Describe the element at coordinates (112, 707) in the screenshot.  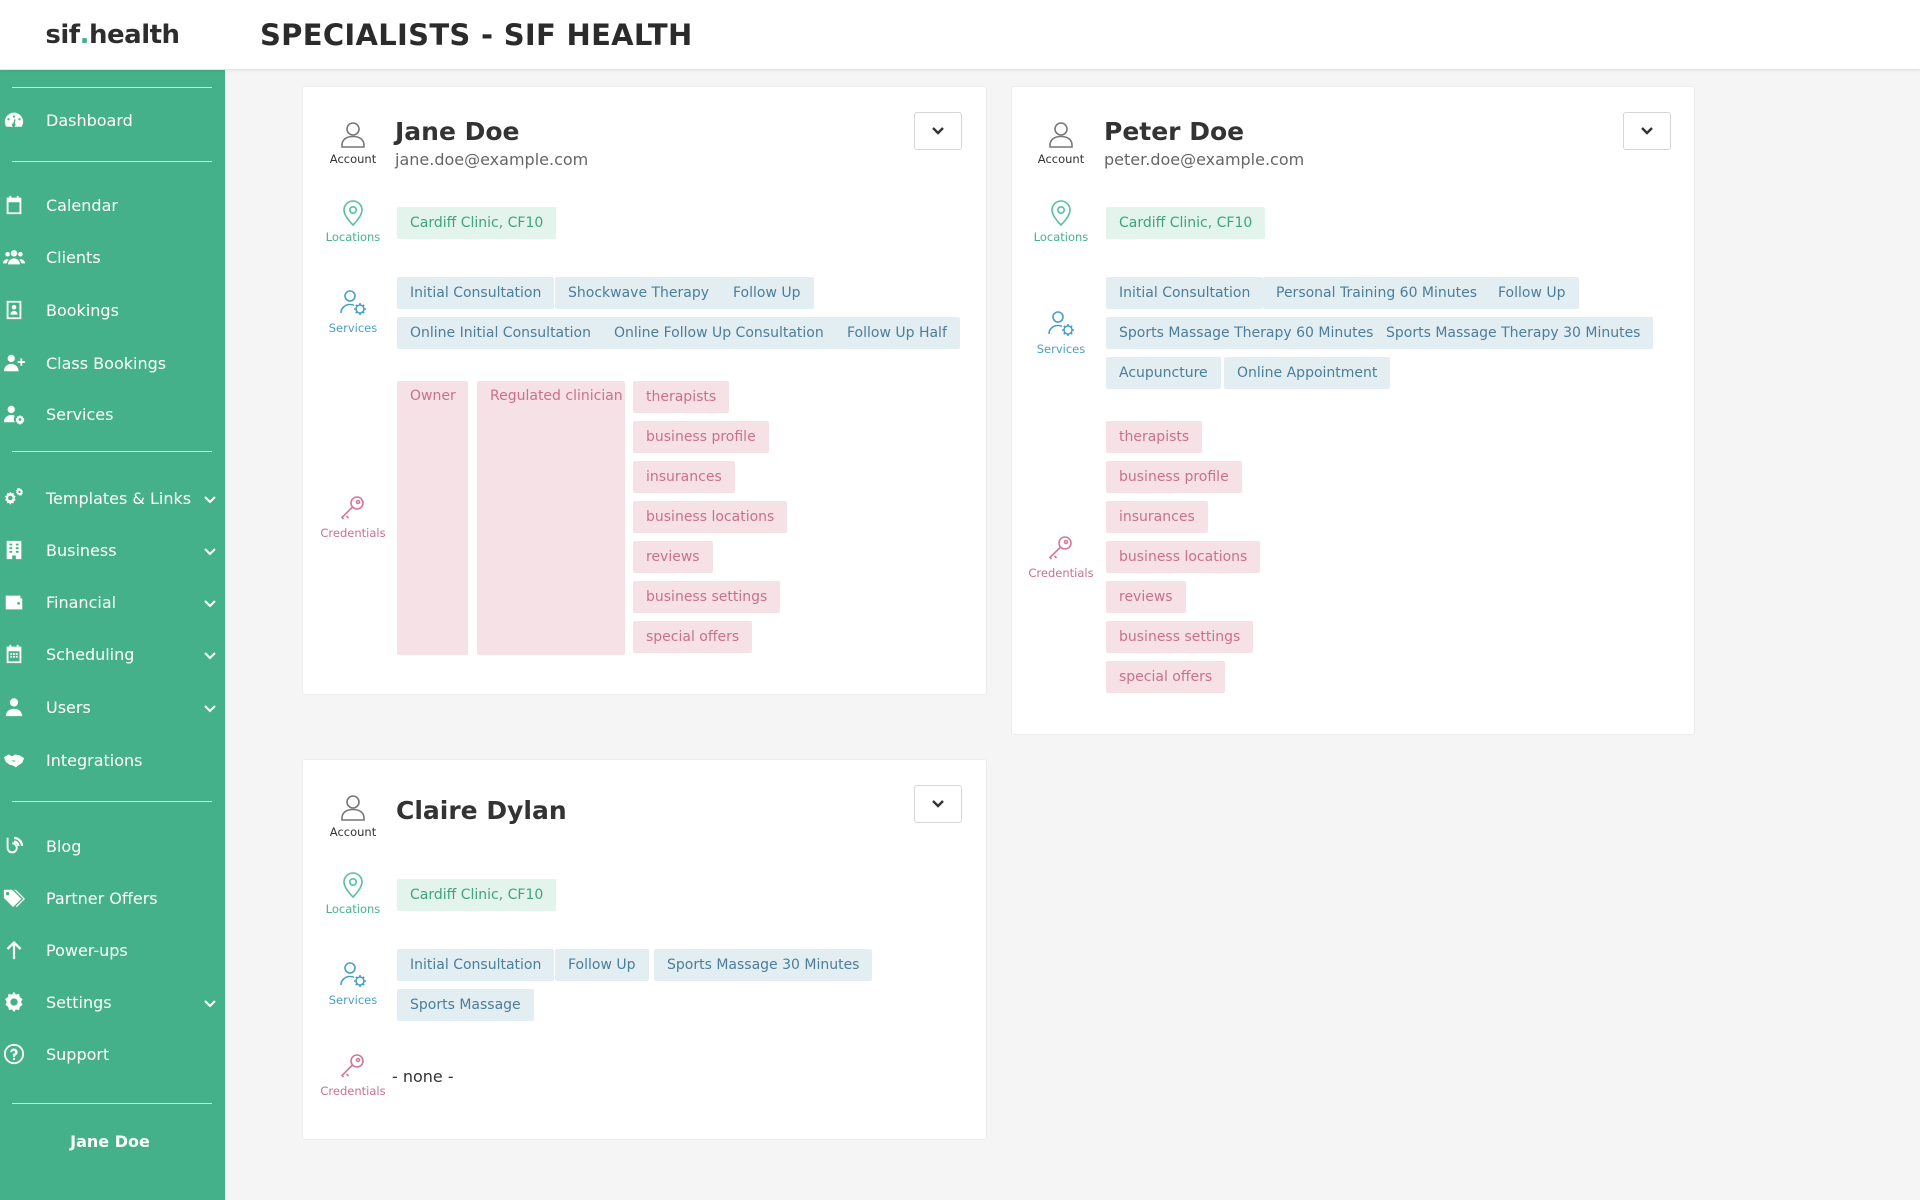
I see `sidebar-item-users: Users` at that location.